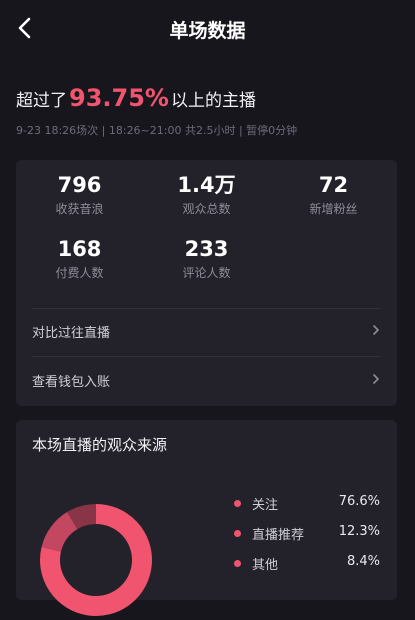 Image resolution: width=415 pixels, height=620 pixels. Describe the element at coordinates (82, 517) in the screenshot. I see `donut-slice-other` at that location.